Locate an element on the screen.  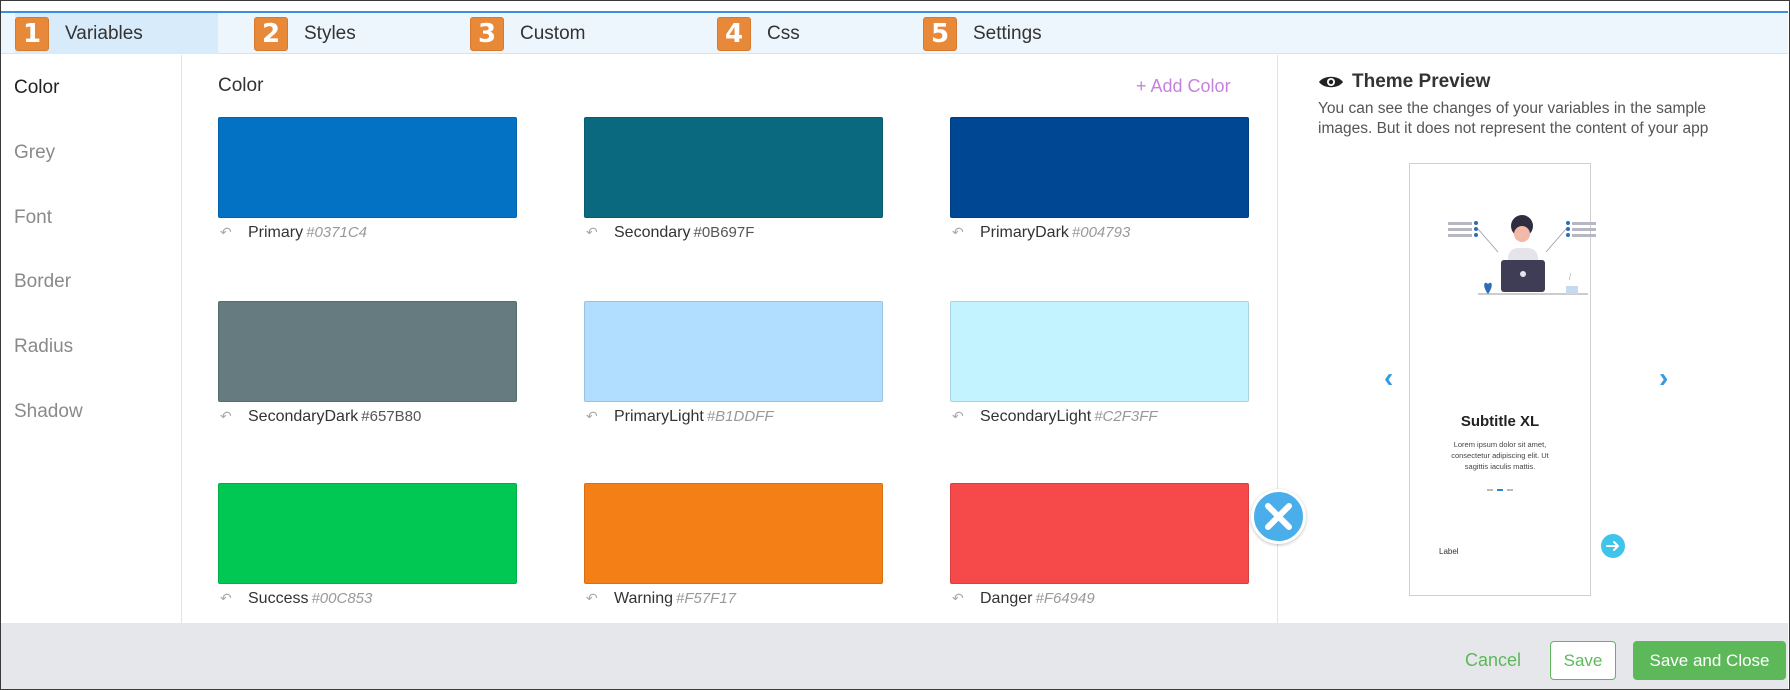
swatch-name: SecondaryLight is located at coordinates (1036, 416).